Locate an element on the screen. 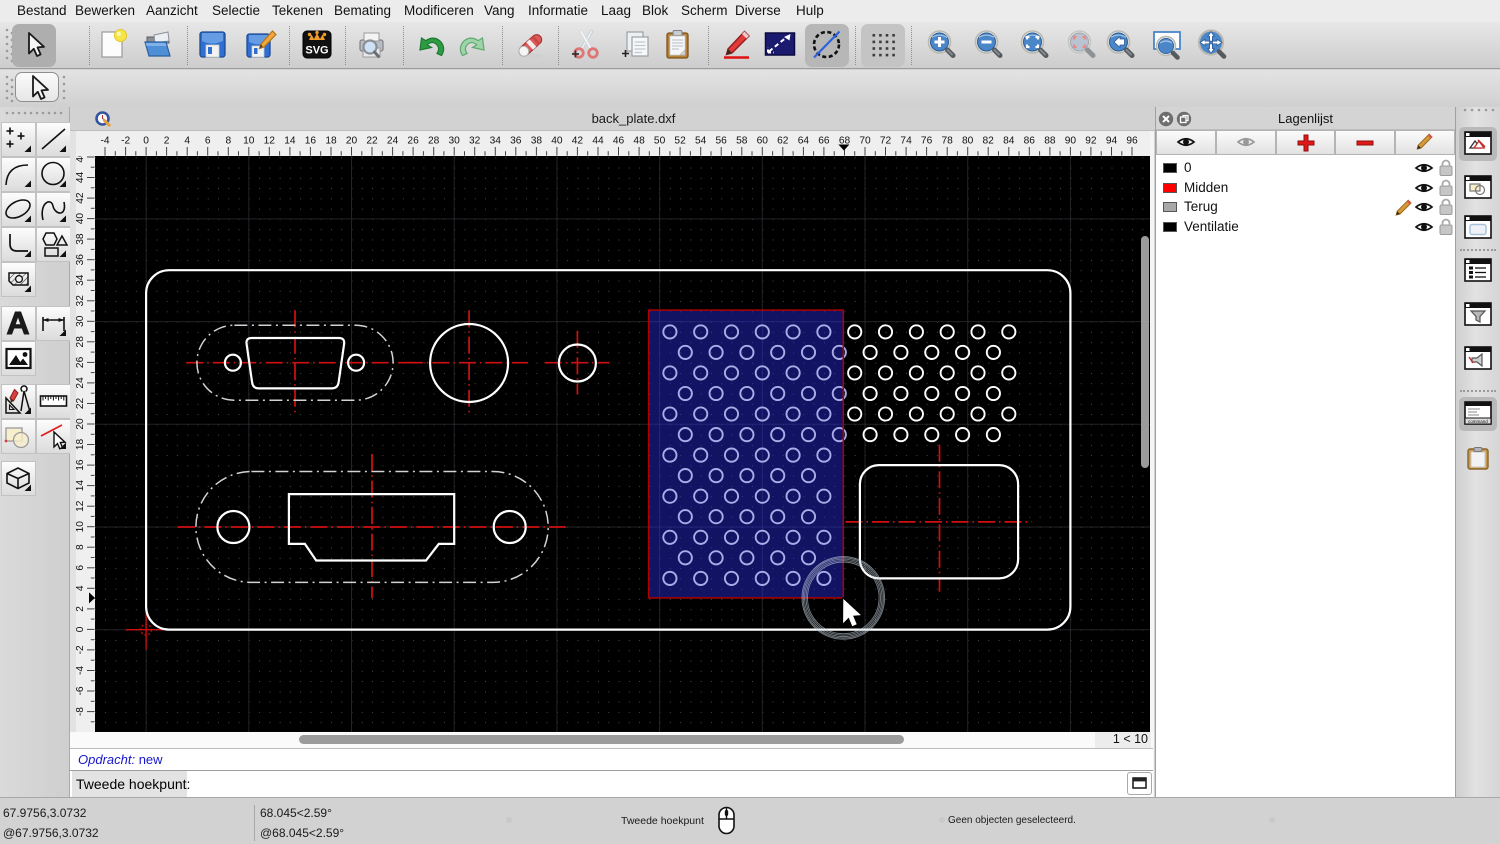 This screenshot has height=844, width=1500. svg-text: 62 is located at coordinates (783, 141).